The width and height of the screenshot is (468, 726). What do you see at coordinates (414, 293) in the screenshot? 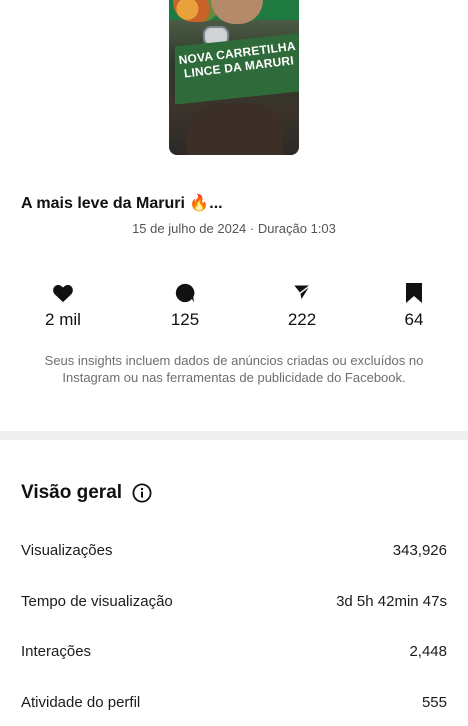
I see `bookmark-icon` at bounding box center [414, 293].